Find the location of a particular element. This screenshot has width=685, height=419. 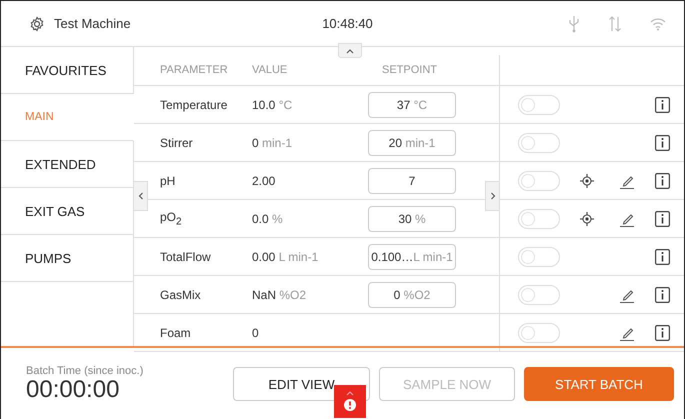

batch-time: 00:00:00 is located at coordinates (73, 390).